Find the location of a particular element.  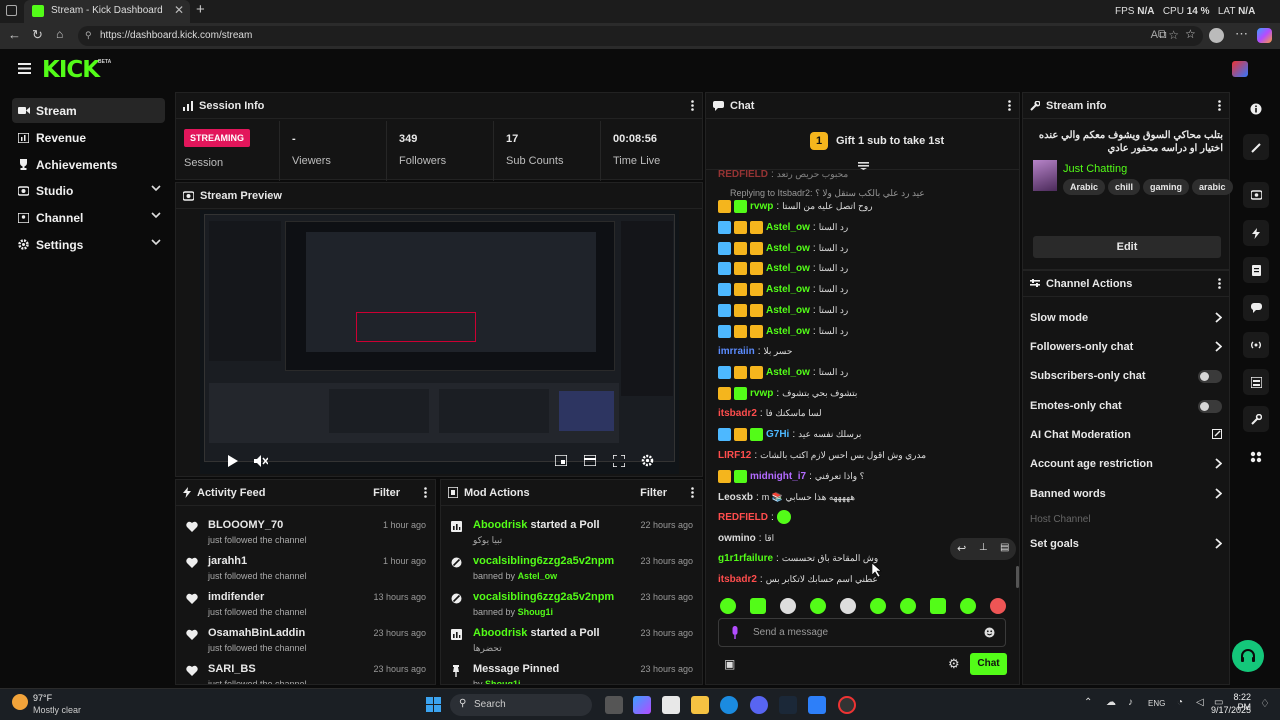

copilot-app-icon is located at coordinates (642, 705).